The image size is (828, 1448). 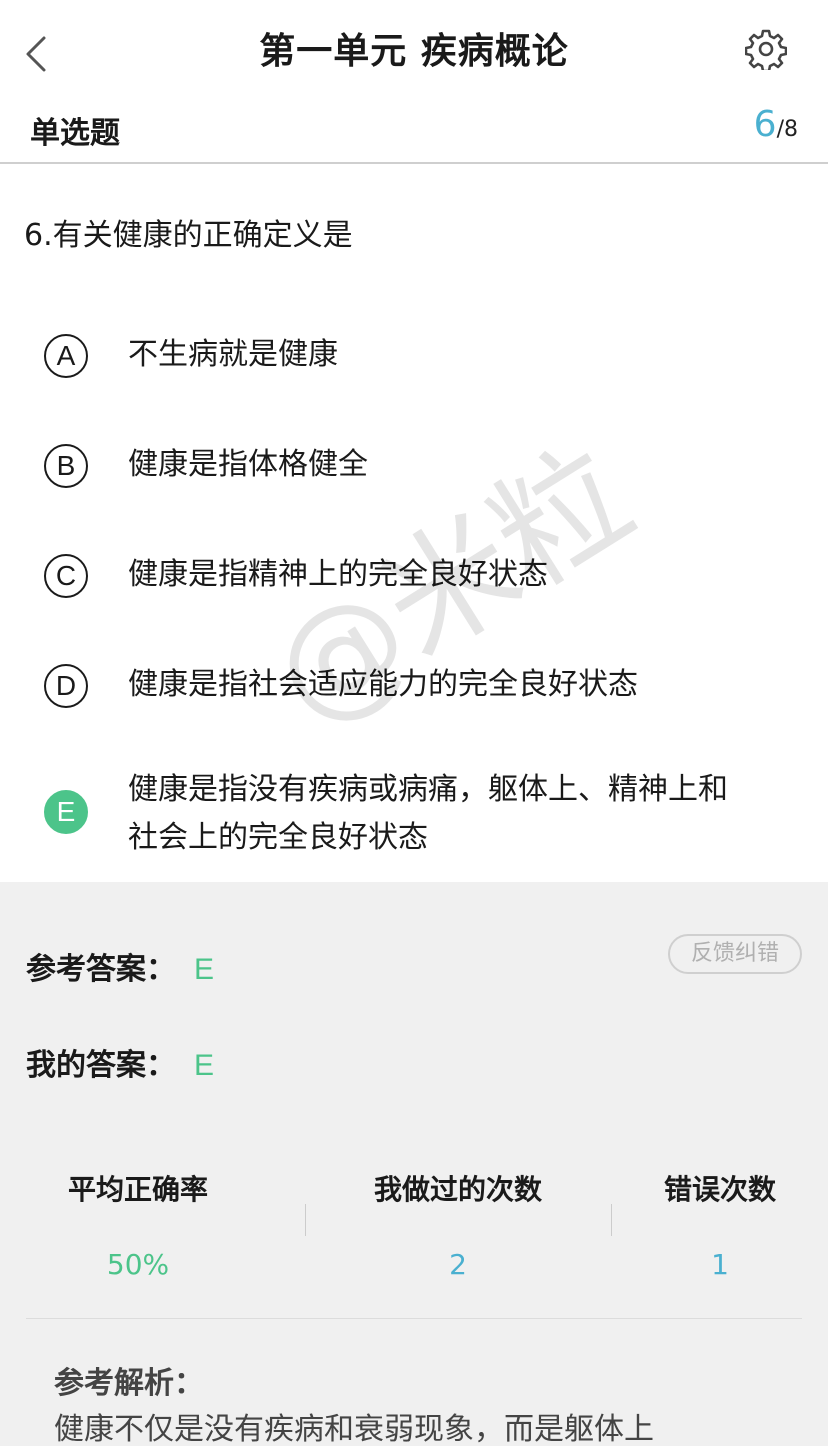 What do you see at coordinates (144, 1224) in the screenshot?
I see `stat-accuracy: 平均正确率 50%` at bounding box center [144, 1224].